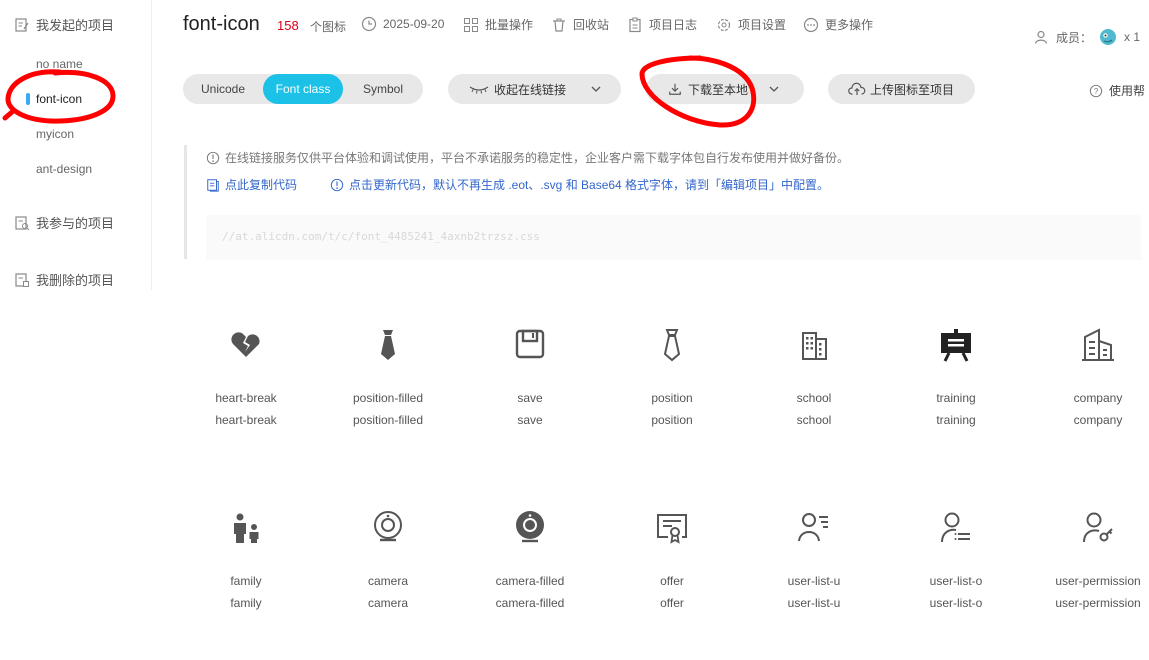 The width and height of the screenshot is (1149, 660). Describe the element at coordinates (387, 603) in the screenshot. I see `icon-code: camera` at that location.